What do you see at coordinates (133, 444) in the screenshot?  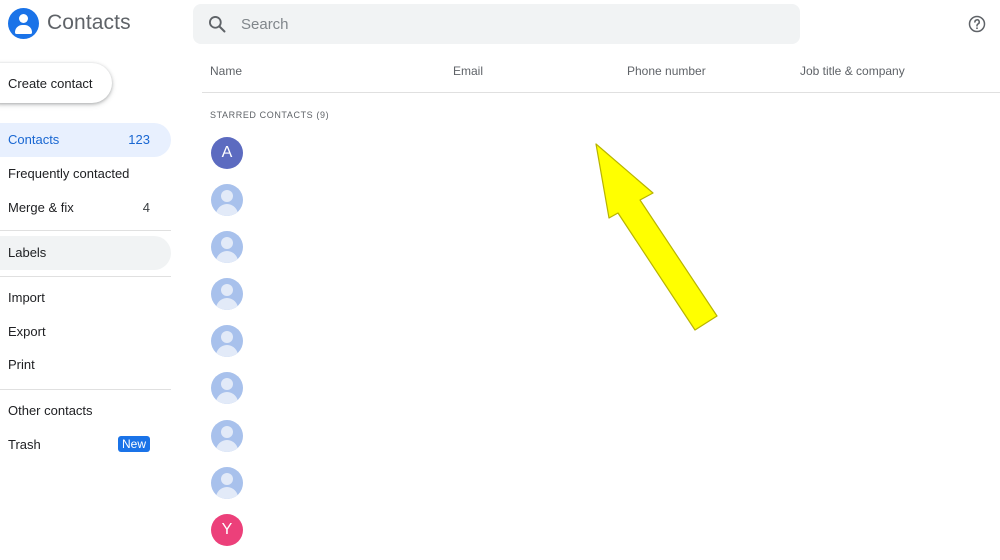 I see `new-badge: New` at bounding box center [133, 444].